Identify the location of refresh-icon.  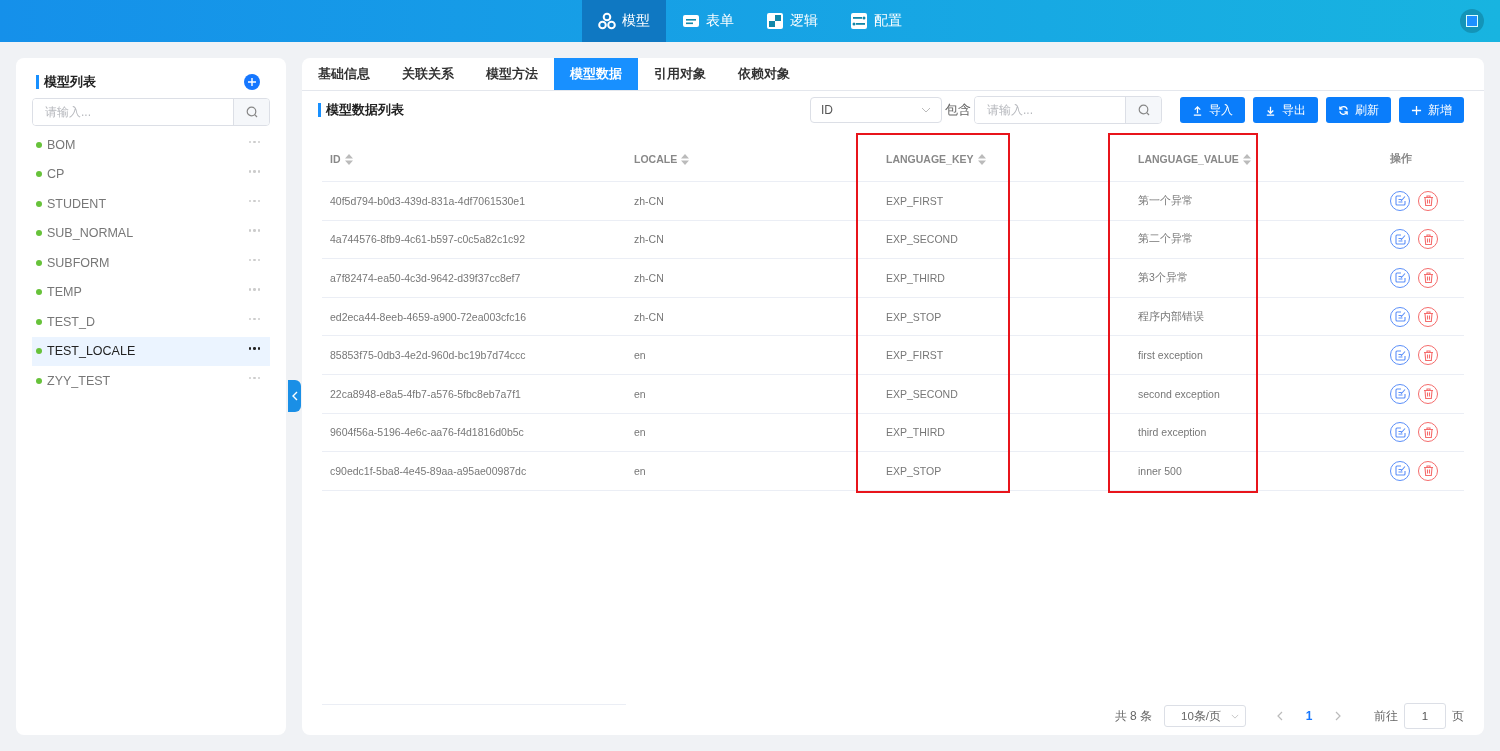
(1343, 110).